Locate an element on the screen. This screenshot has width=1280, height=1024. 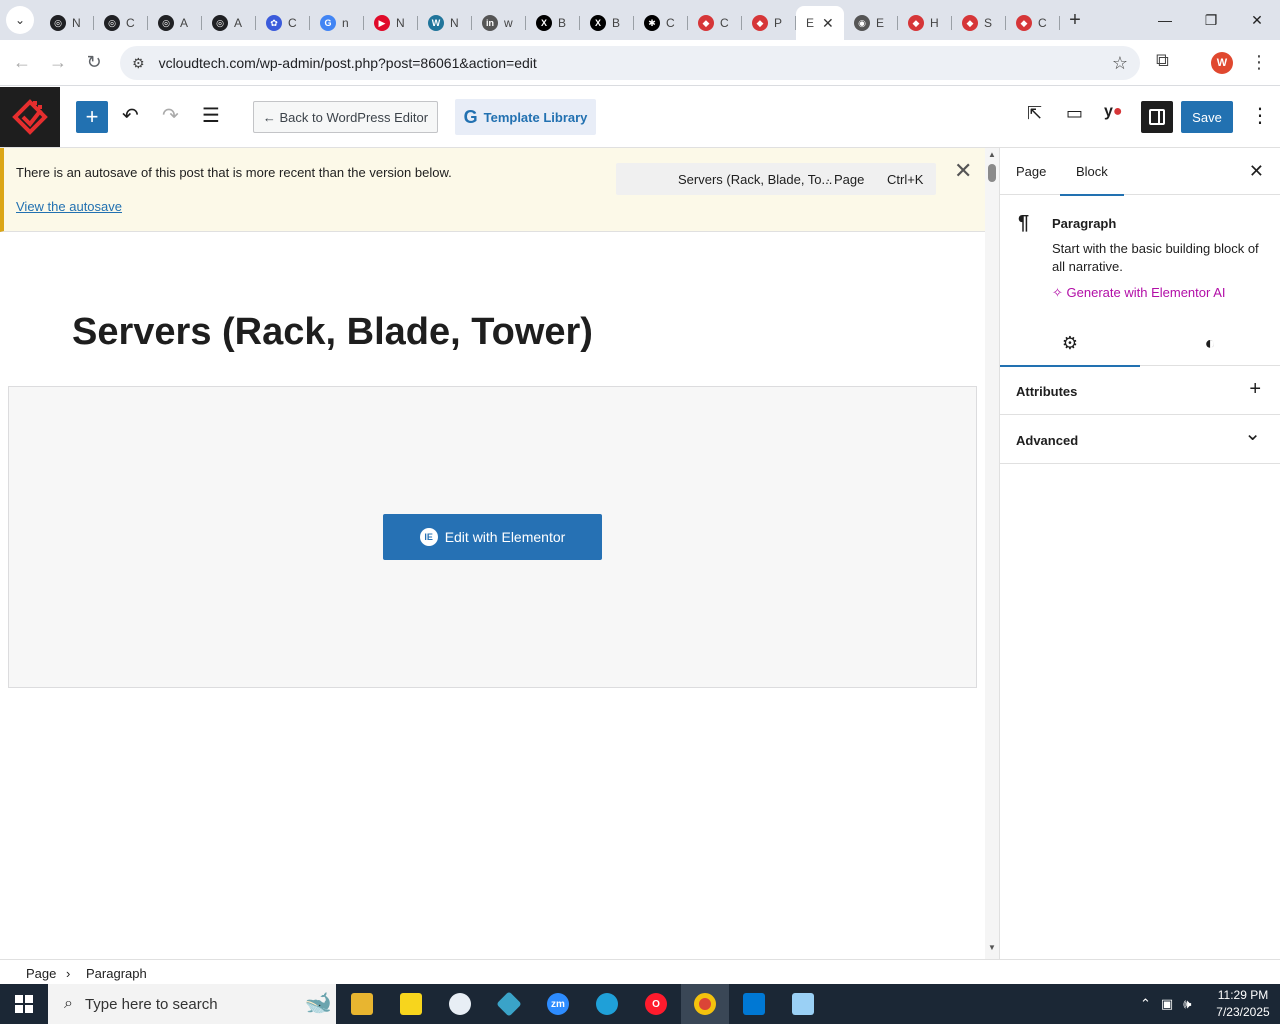
attributes-label: Attributes is located at coordinates (1047, 391).